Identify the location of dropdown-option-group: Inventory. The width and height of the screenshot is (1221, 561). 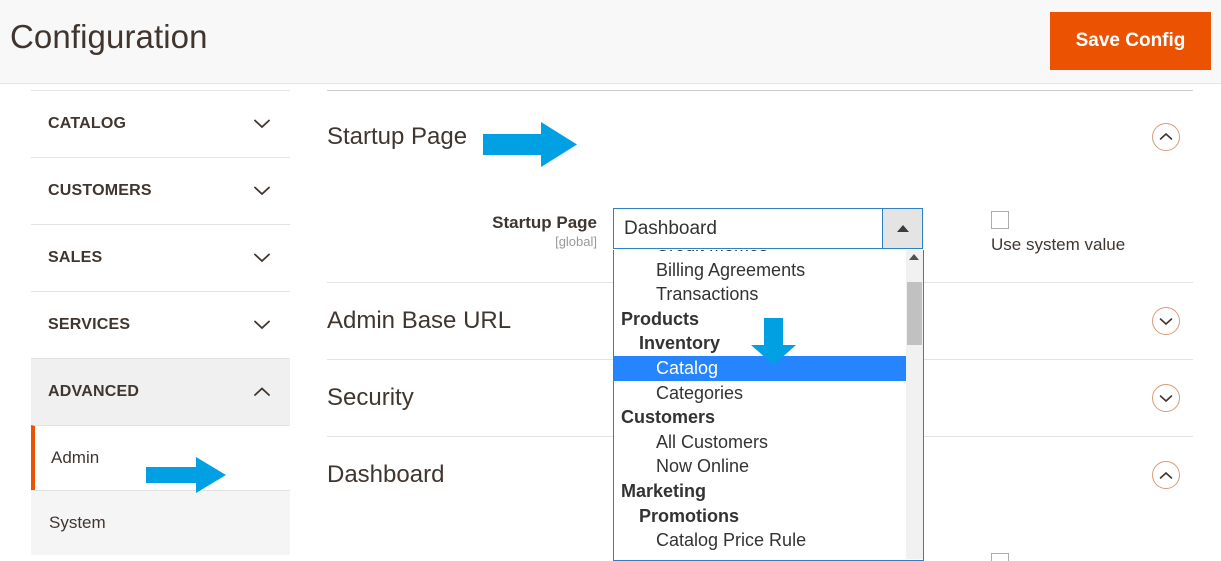
(760, 343).